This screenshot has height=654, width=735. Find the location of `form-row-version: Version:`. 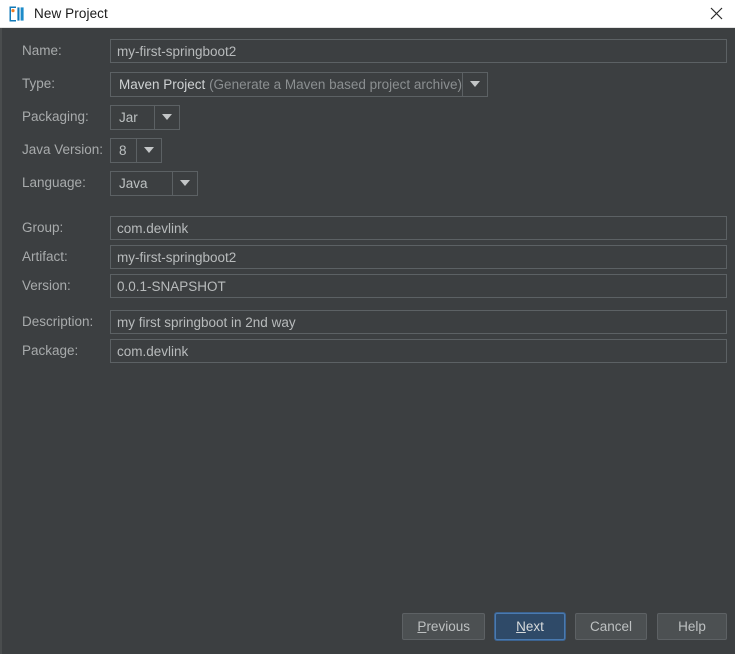

form-row-version: Version: is located at coordinates (367, 286).